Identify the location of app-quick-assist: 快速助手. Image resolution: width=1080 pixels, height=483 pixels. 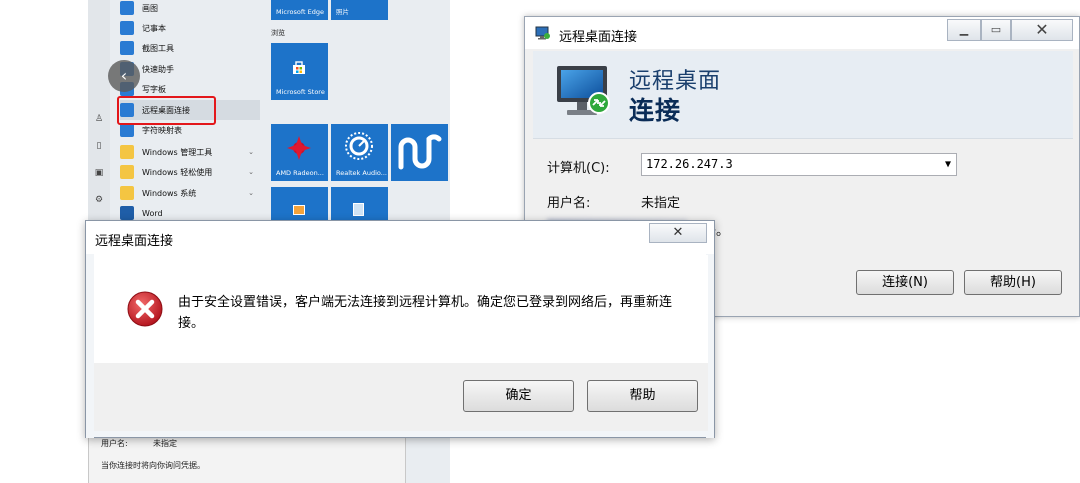
(190, 69).